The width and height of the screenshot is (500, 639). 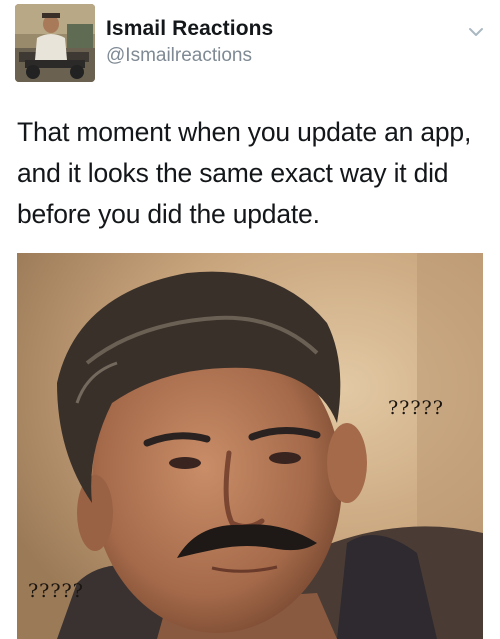 What do you see at coordinates (56, 591) in the screenshot?
I see `caption-bottom-left: ?????` at bounding box center [56, 591].